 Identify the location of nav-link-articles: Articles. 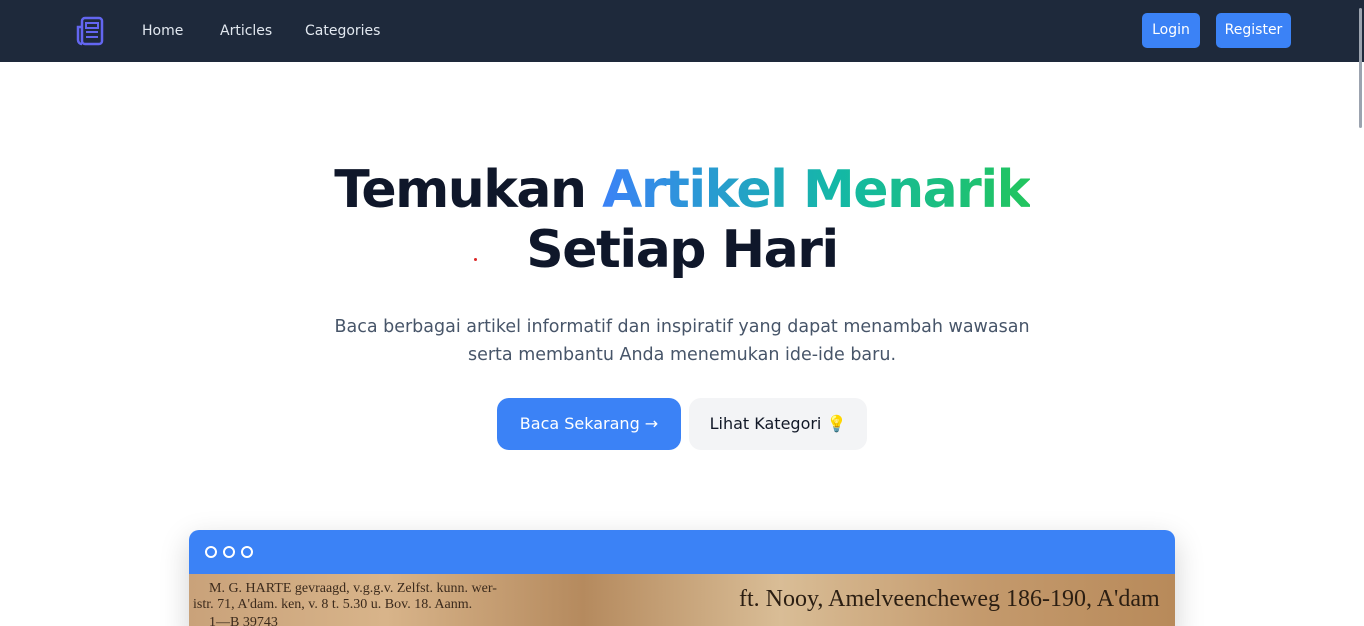
(246, 31).